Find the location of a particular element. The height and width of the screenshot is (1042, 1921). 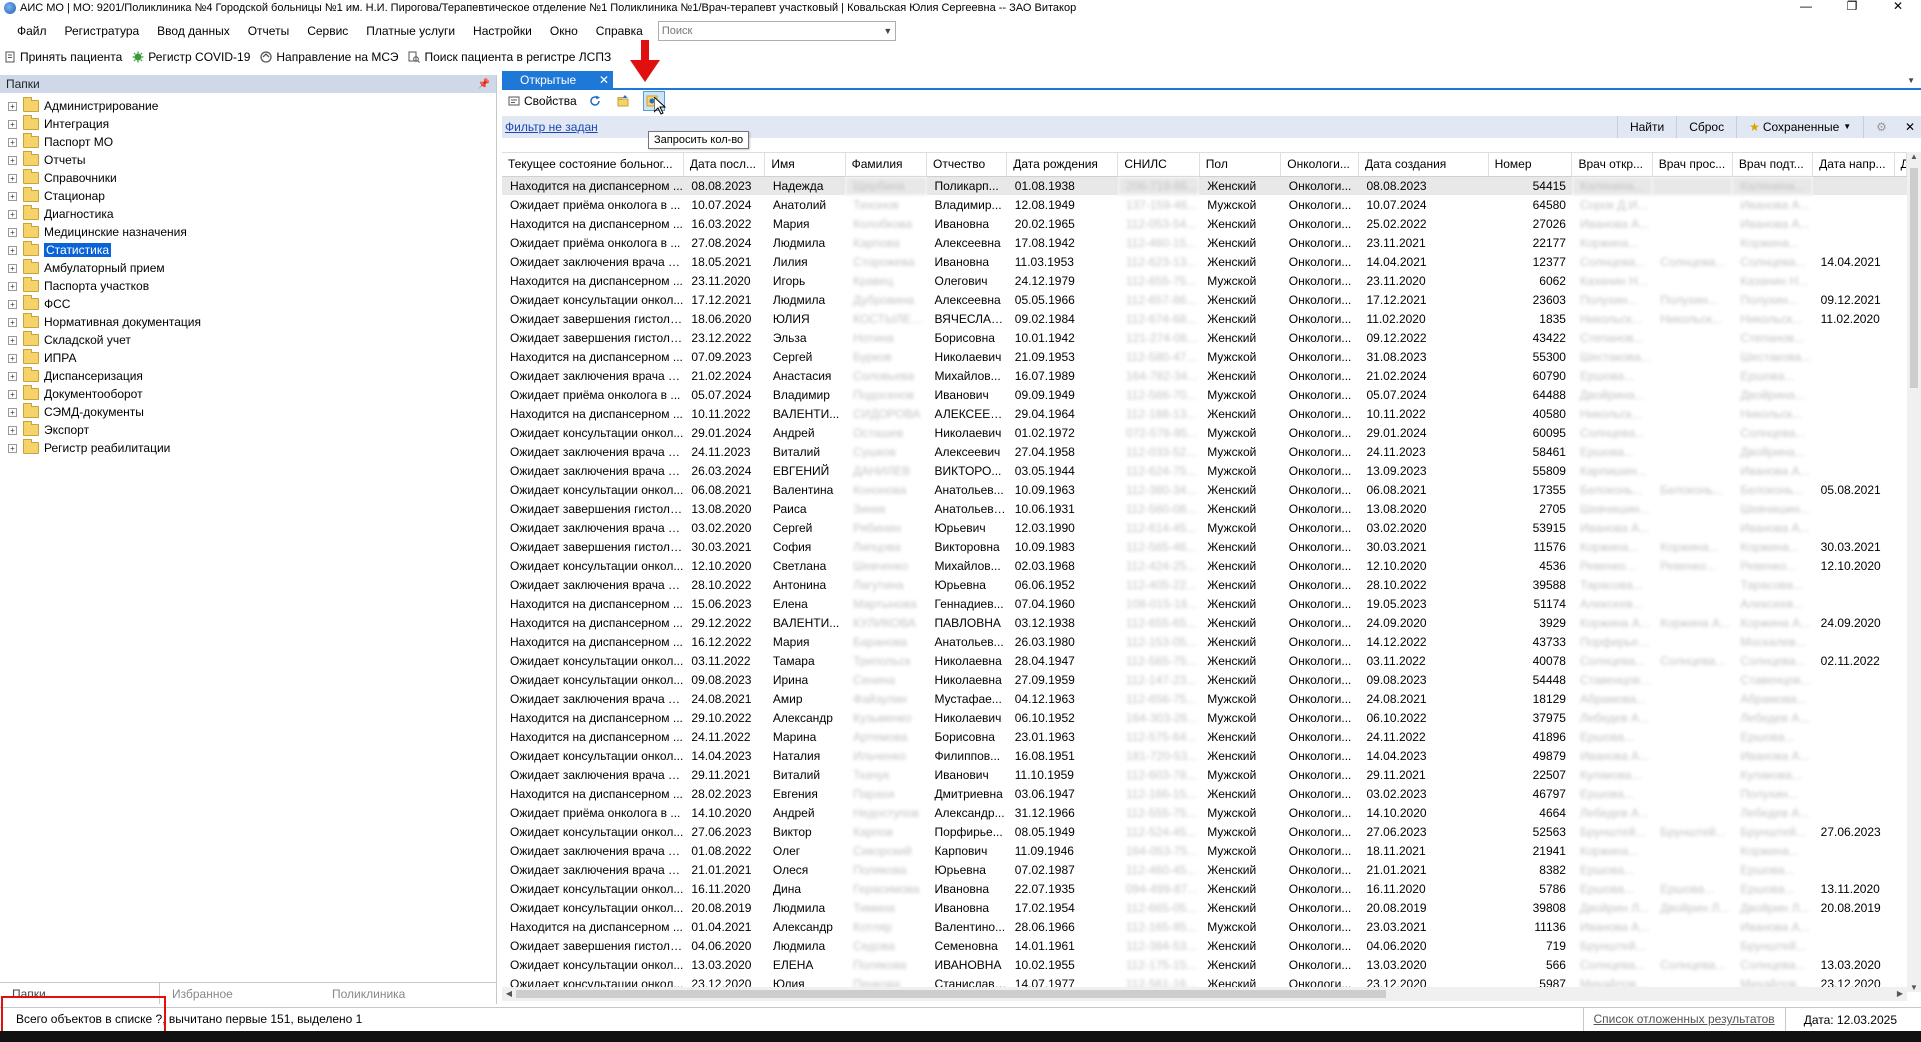

folder-item: + СЭМД-документы is located at coordinates (248, 412).